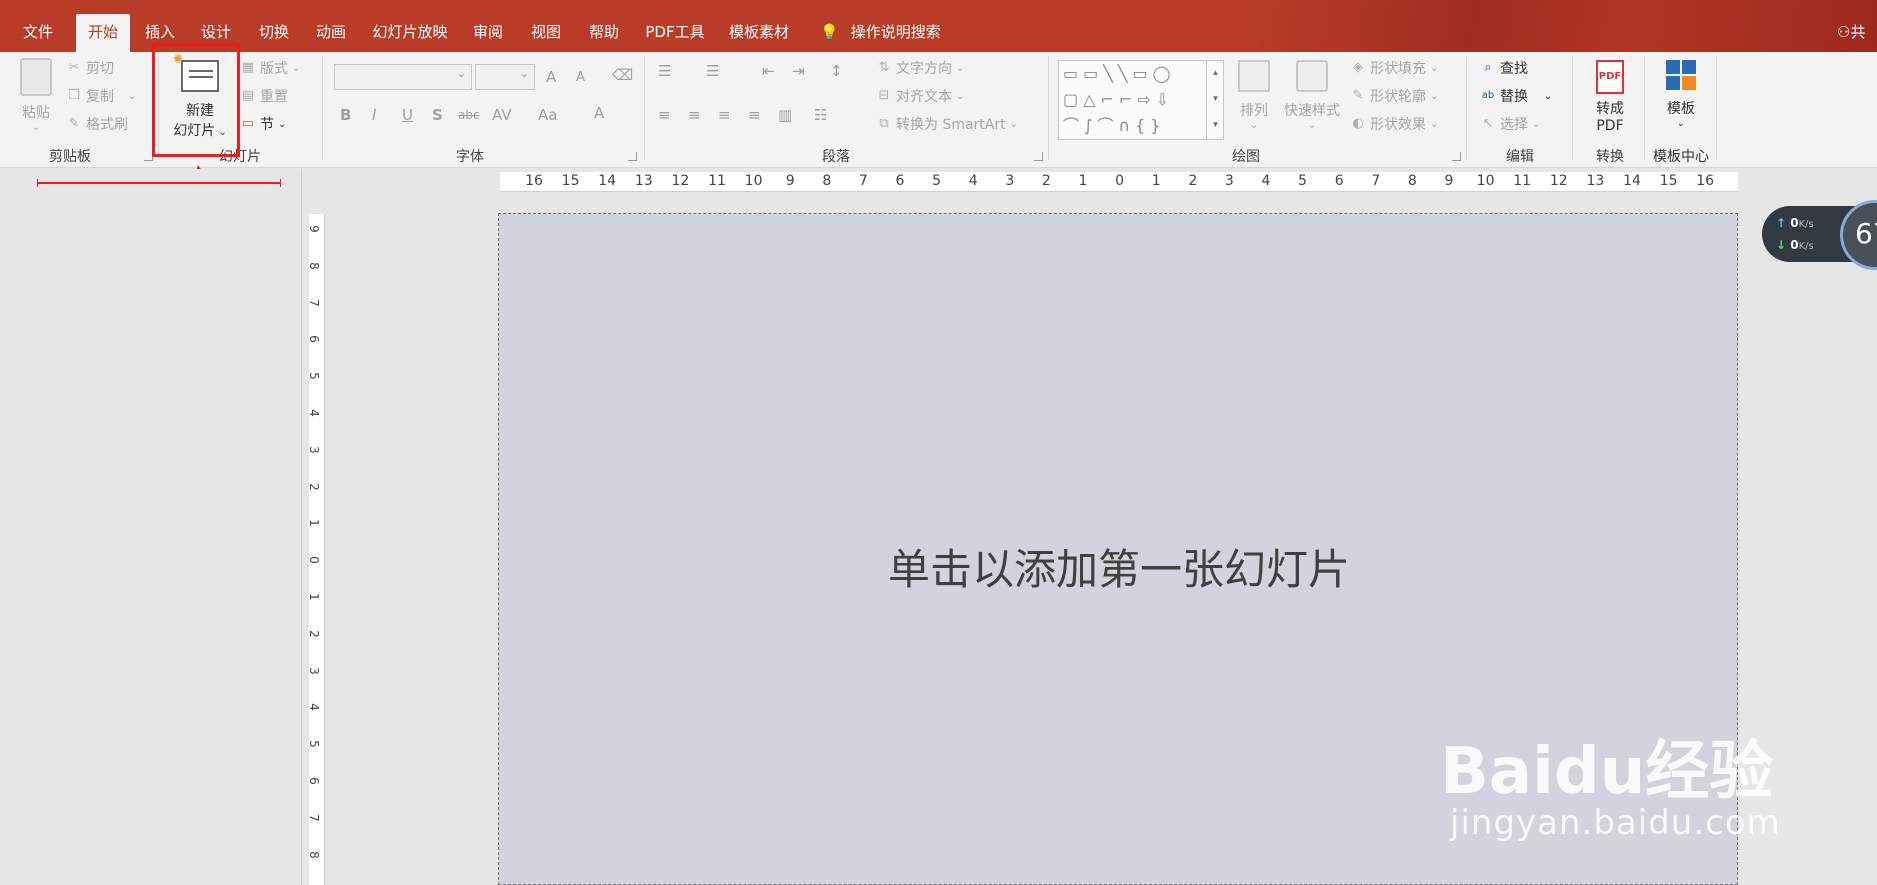 The width and height of the screenshot is (1877, 885). What do you see at coordinates (437, 115) in the screenshot?
I see `shadow-button: S` at bounding box center [437, 115].